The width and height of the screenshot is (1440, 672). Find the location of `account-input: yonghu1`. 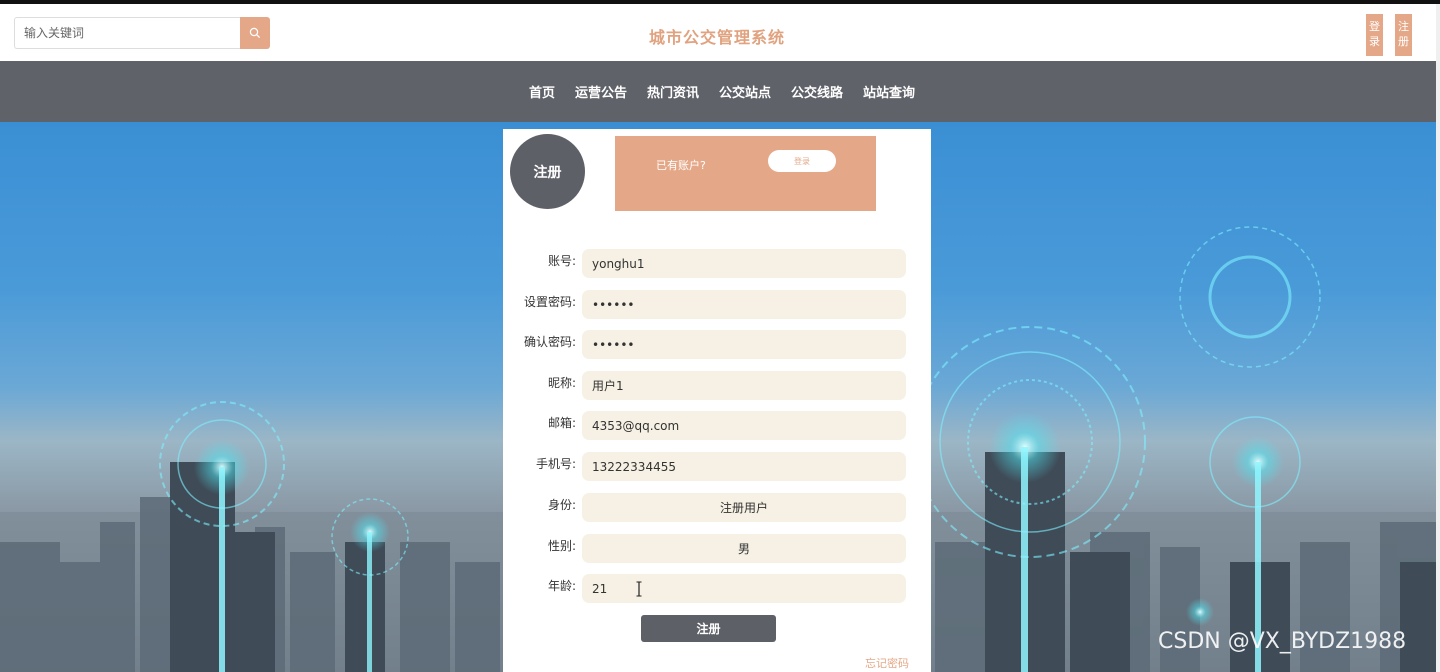

account-input: yonghu1 is located at coordinates (744, 263).